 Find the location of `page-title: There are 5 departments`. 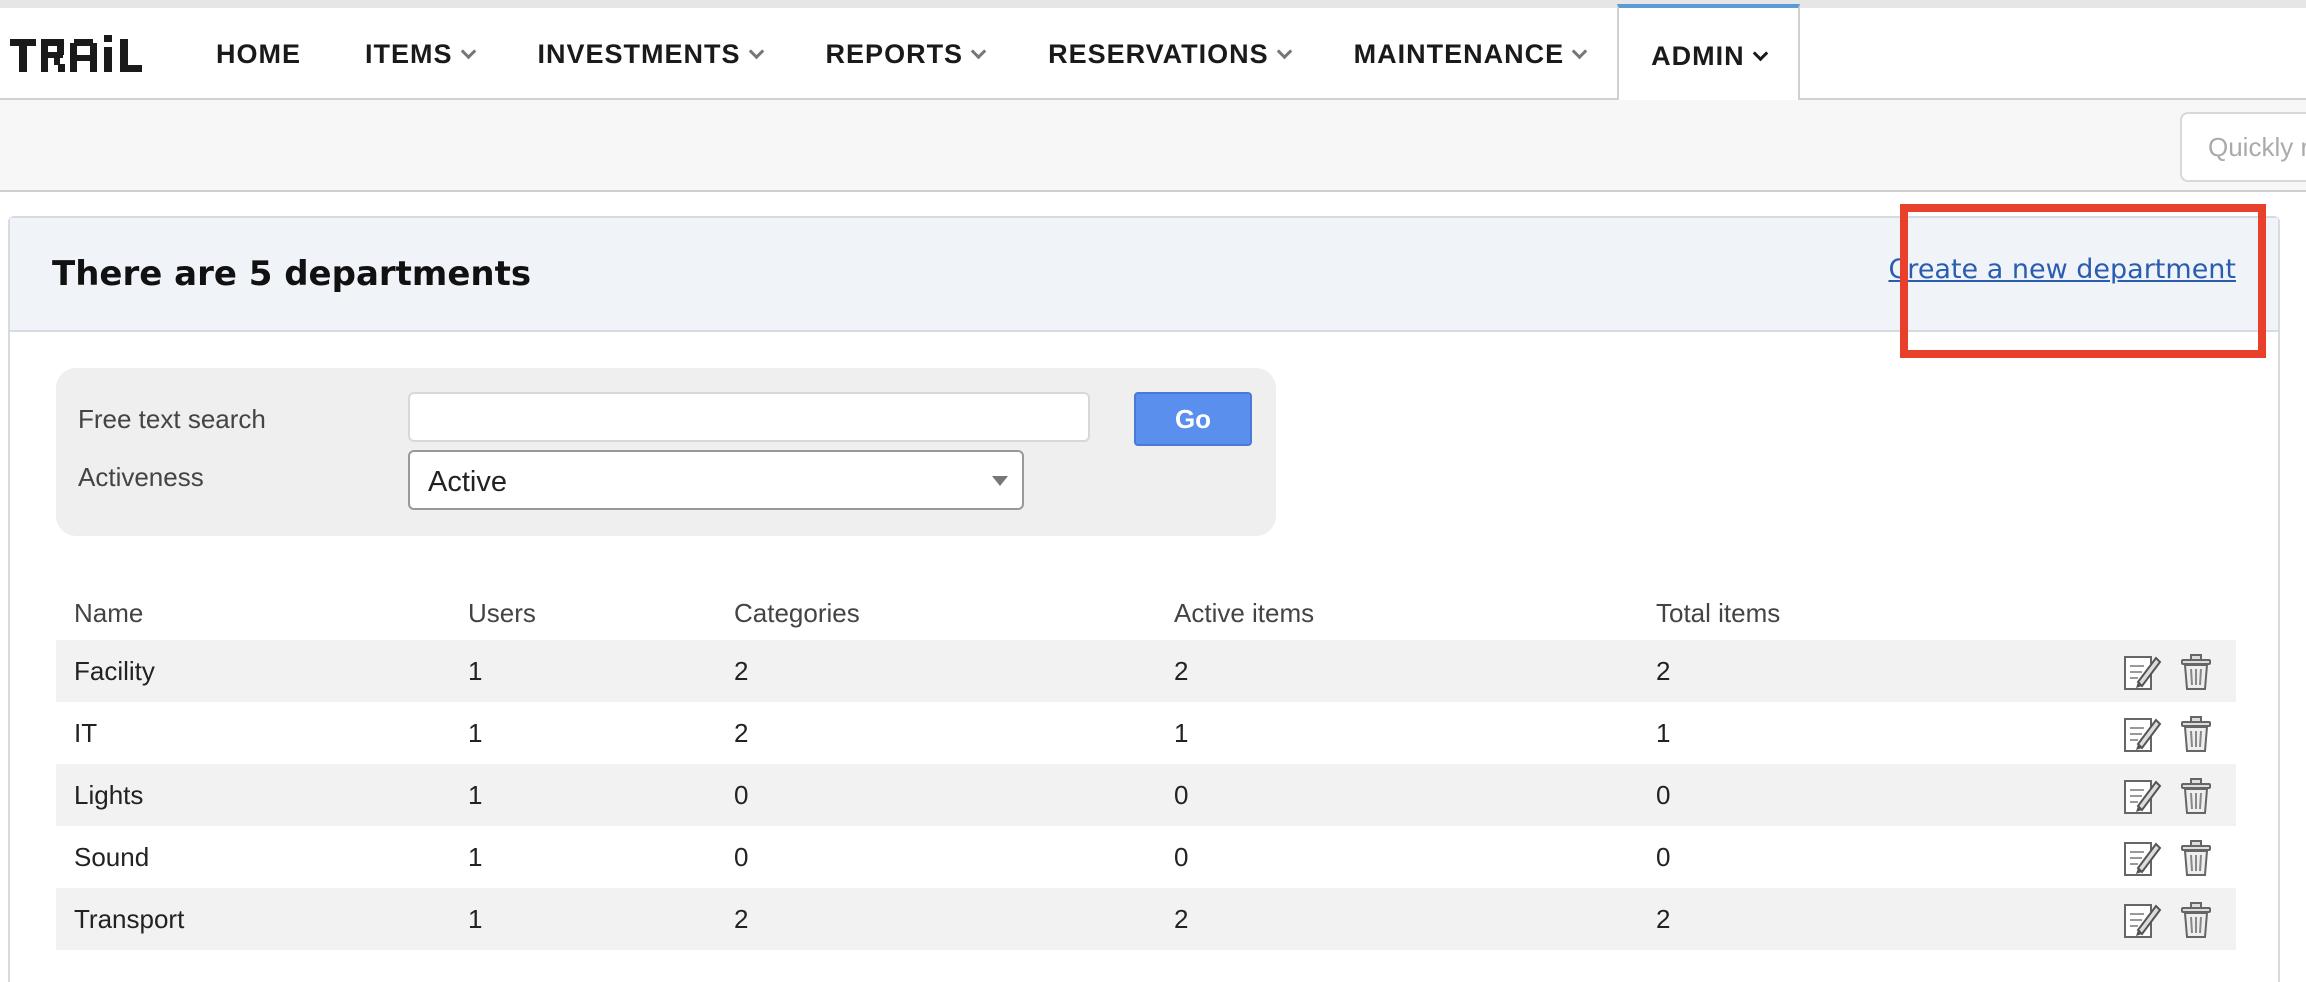

page-title: There are 5 departments is located at coordinates (292, 274).